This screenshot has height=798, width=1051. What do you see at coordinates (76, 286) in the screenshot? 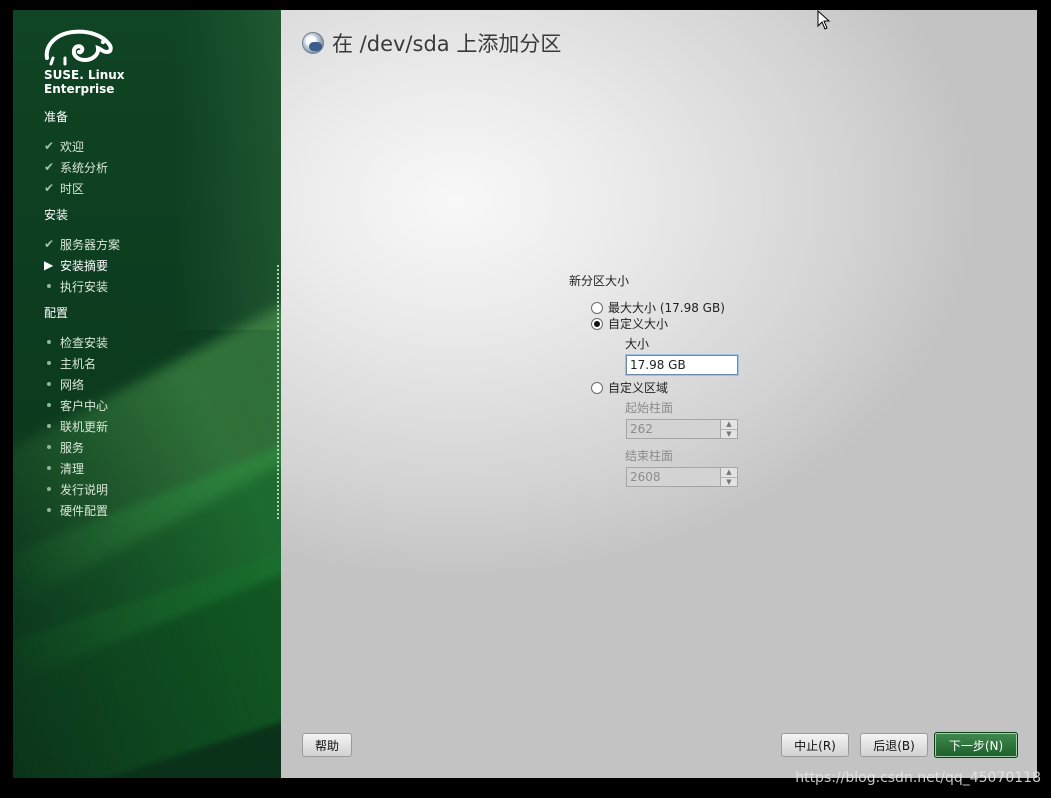
I see `nav-item-perform-install: 执行安装` at bounding box center [76, 286].